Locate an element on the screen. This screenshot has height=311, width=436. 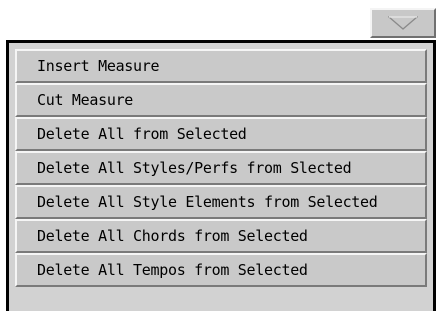
menu-item-delete-all-from-selected: Delete All from Selected is located at coordinates (221, 134).